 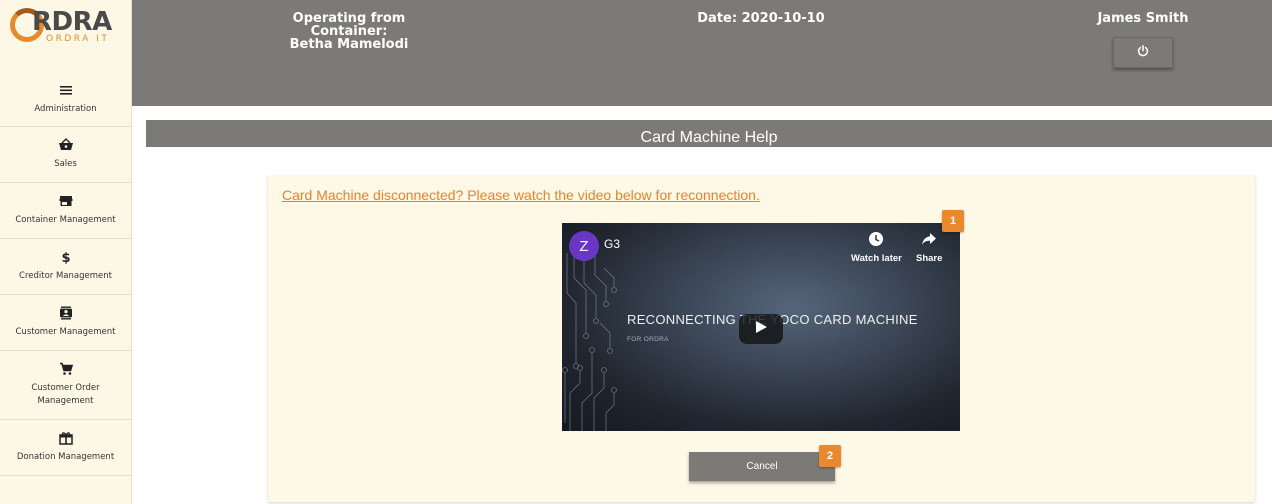 What do you see at coordinates (66, 313) in the screenshot?
I see `contact-card-icon` at bounding box center [66, 313].